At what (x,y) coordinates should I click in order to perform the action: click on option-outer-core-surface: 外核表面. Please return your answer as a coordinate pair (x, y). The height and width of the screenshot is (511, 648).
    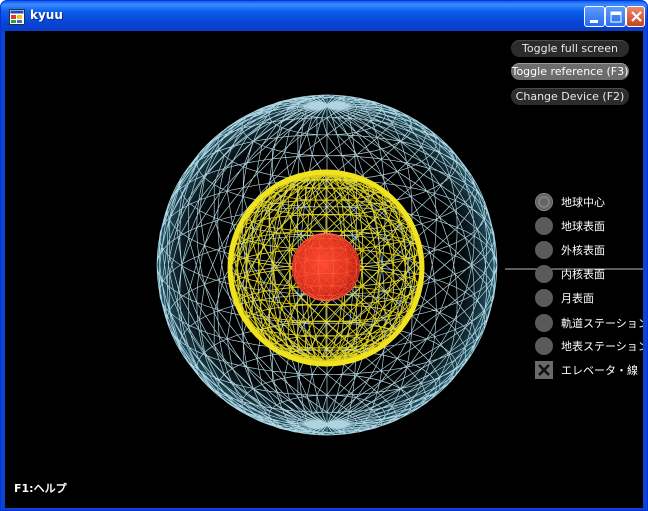
    Looking at the image, I should click on (570, 250).